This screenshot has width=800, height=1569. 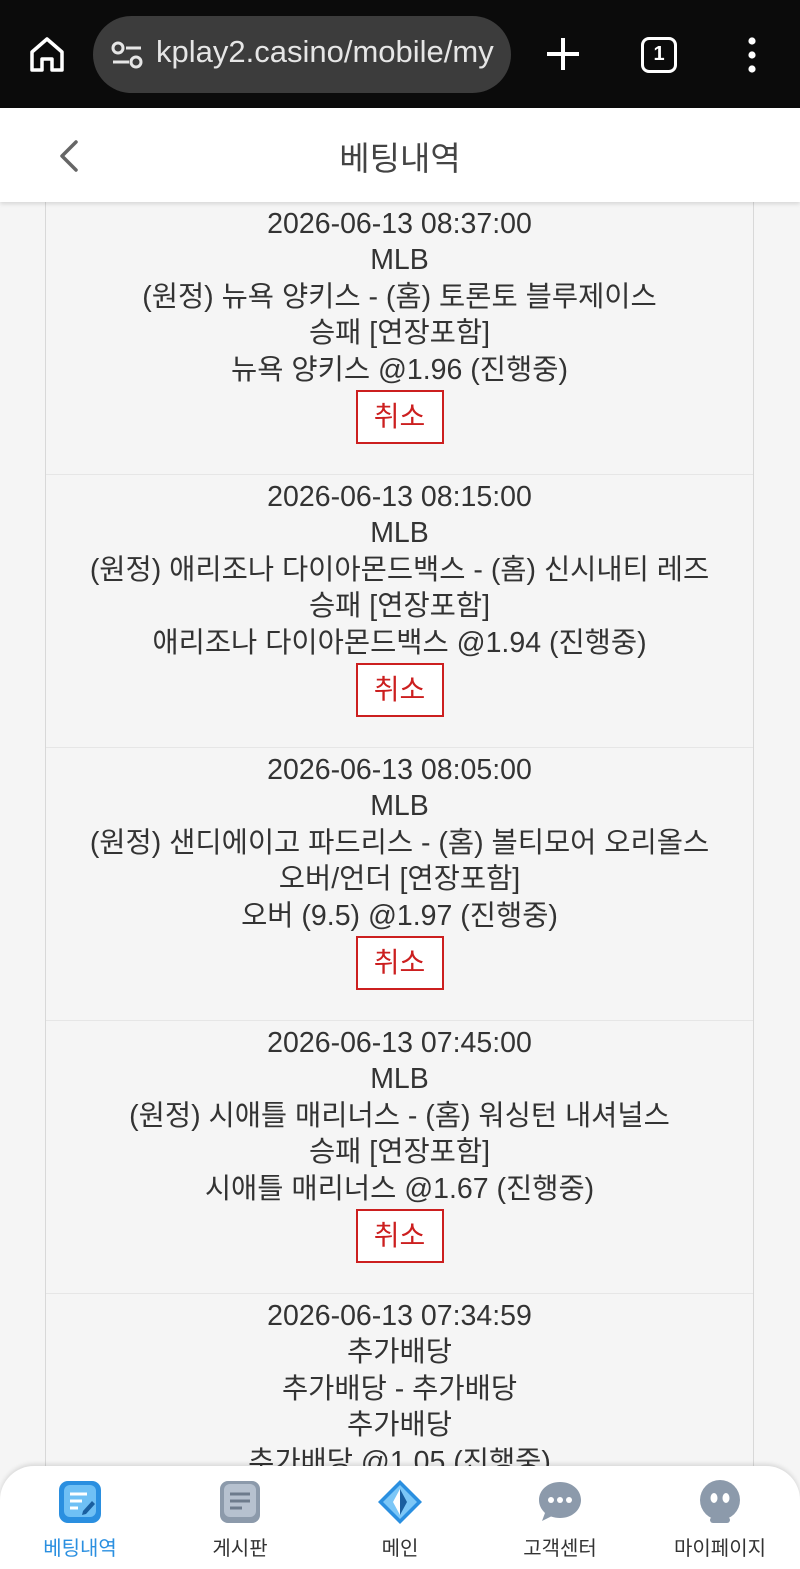 I want to click on nav-item-my-page: 마이페이지, so click(x=720, y=1517).